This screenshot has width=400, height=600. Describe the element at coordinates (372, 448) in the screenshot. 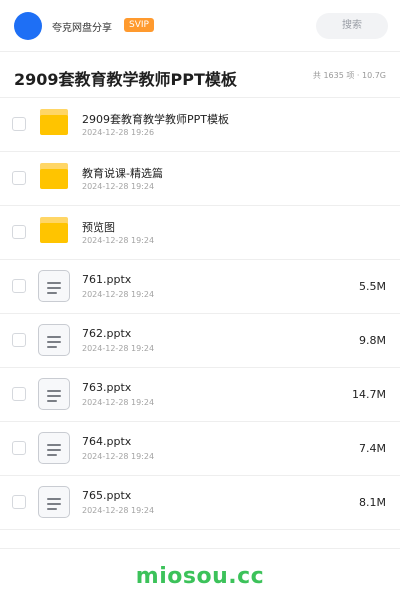

I see `item-size: 7.4M` at that location.